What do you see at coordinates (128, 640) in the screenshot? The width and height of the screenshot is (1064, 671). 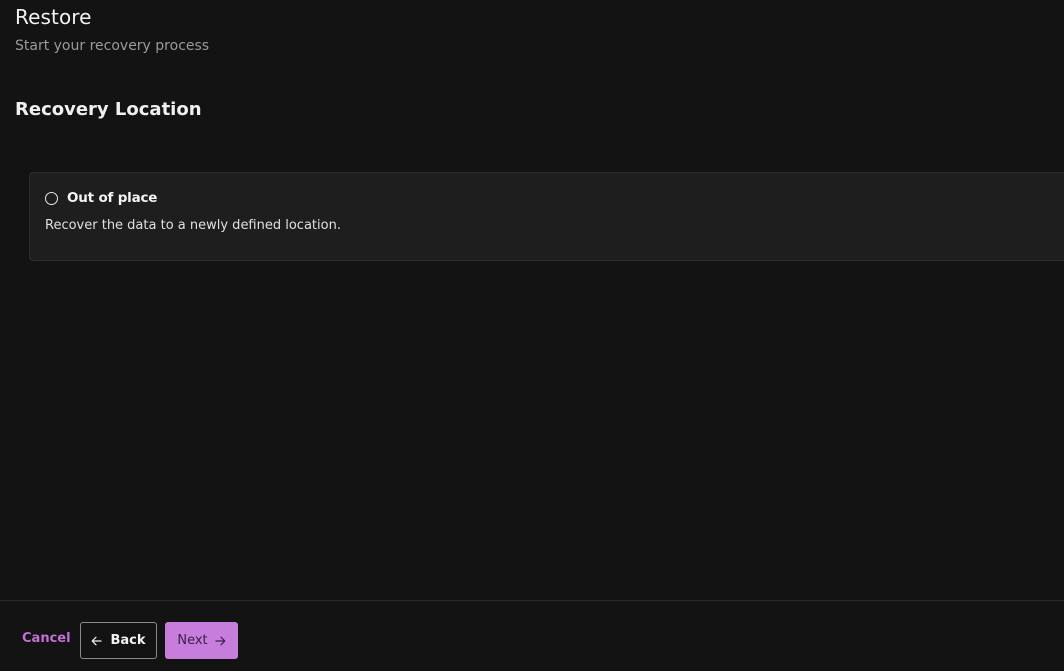 I see `back-button-label: Back` at bounding box center [128, 640].